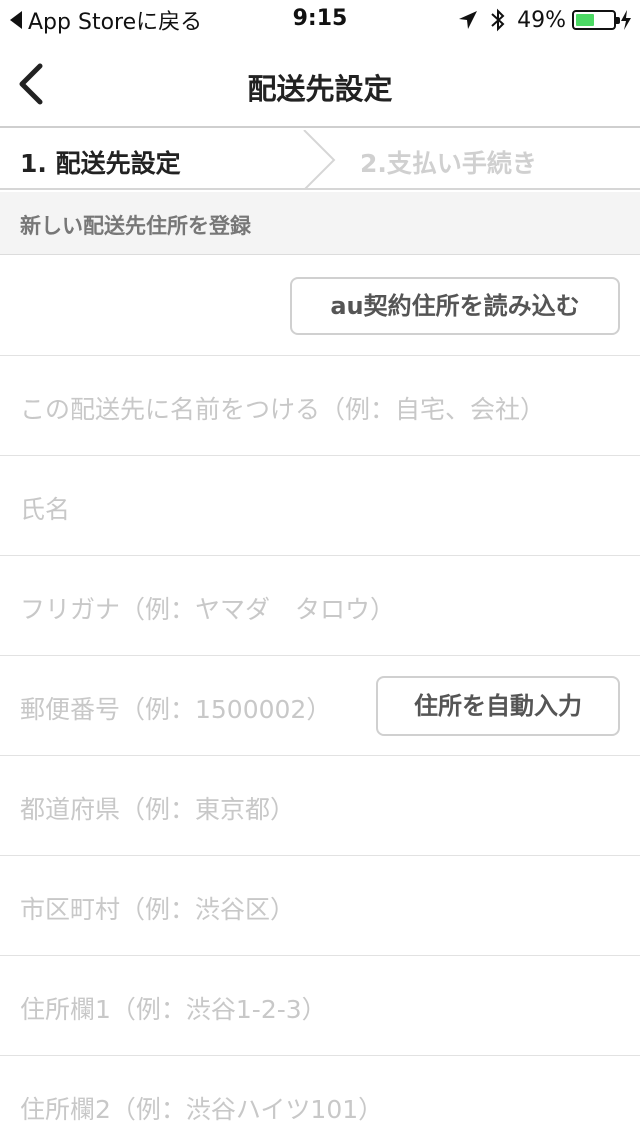  I want to click on load-au-address-button: au契約住所を読み込む, so click(455, 306).